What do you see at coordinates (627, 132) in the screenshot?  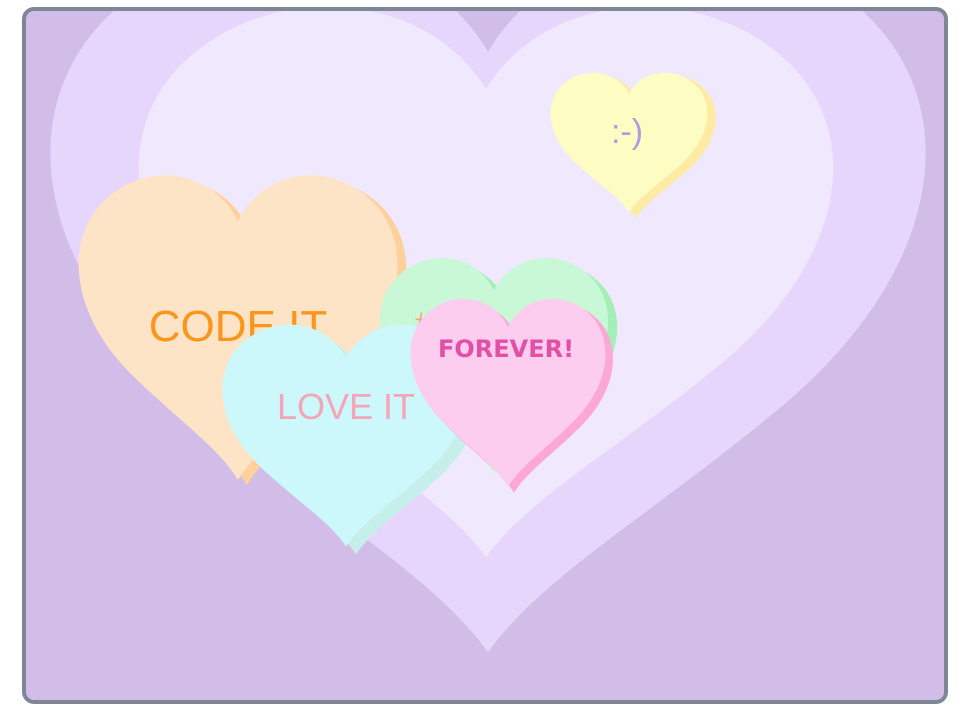 I see `candy-heart-smiley-text: :-)` at bounding box center [627, 132].